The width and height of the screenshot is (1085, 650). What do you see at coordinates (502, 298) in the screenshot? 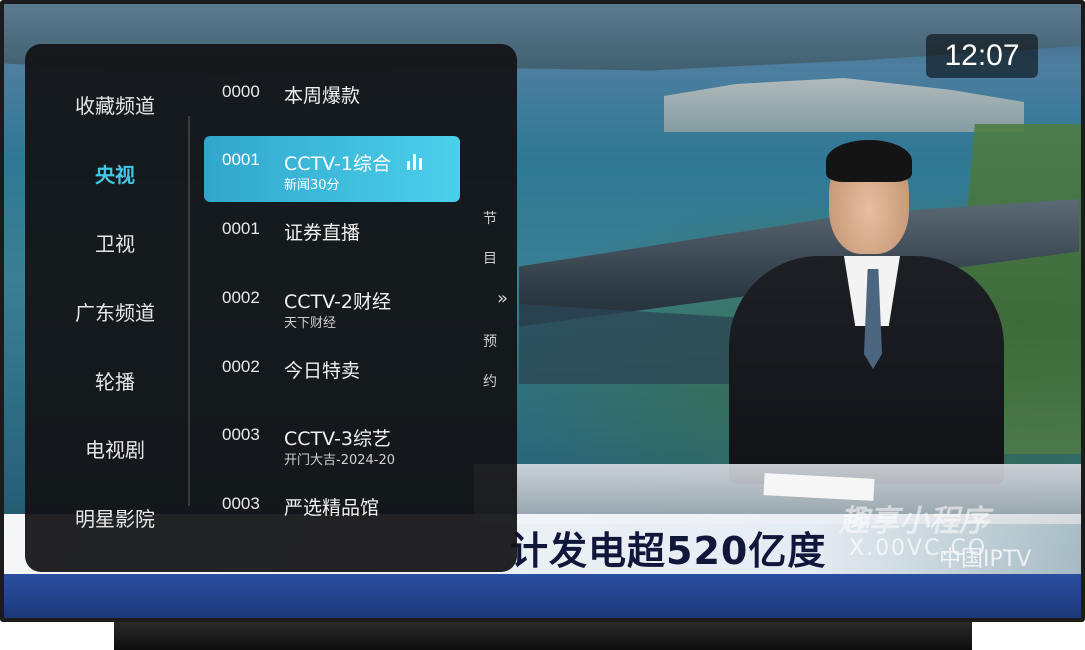
I see `chevron-right-icon: »` at bounding box center [502, 298].